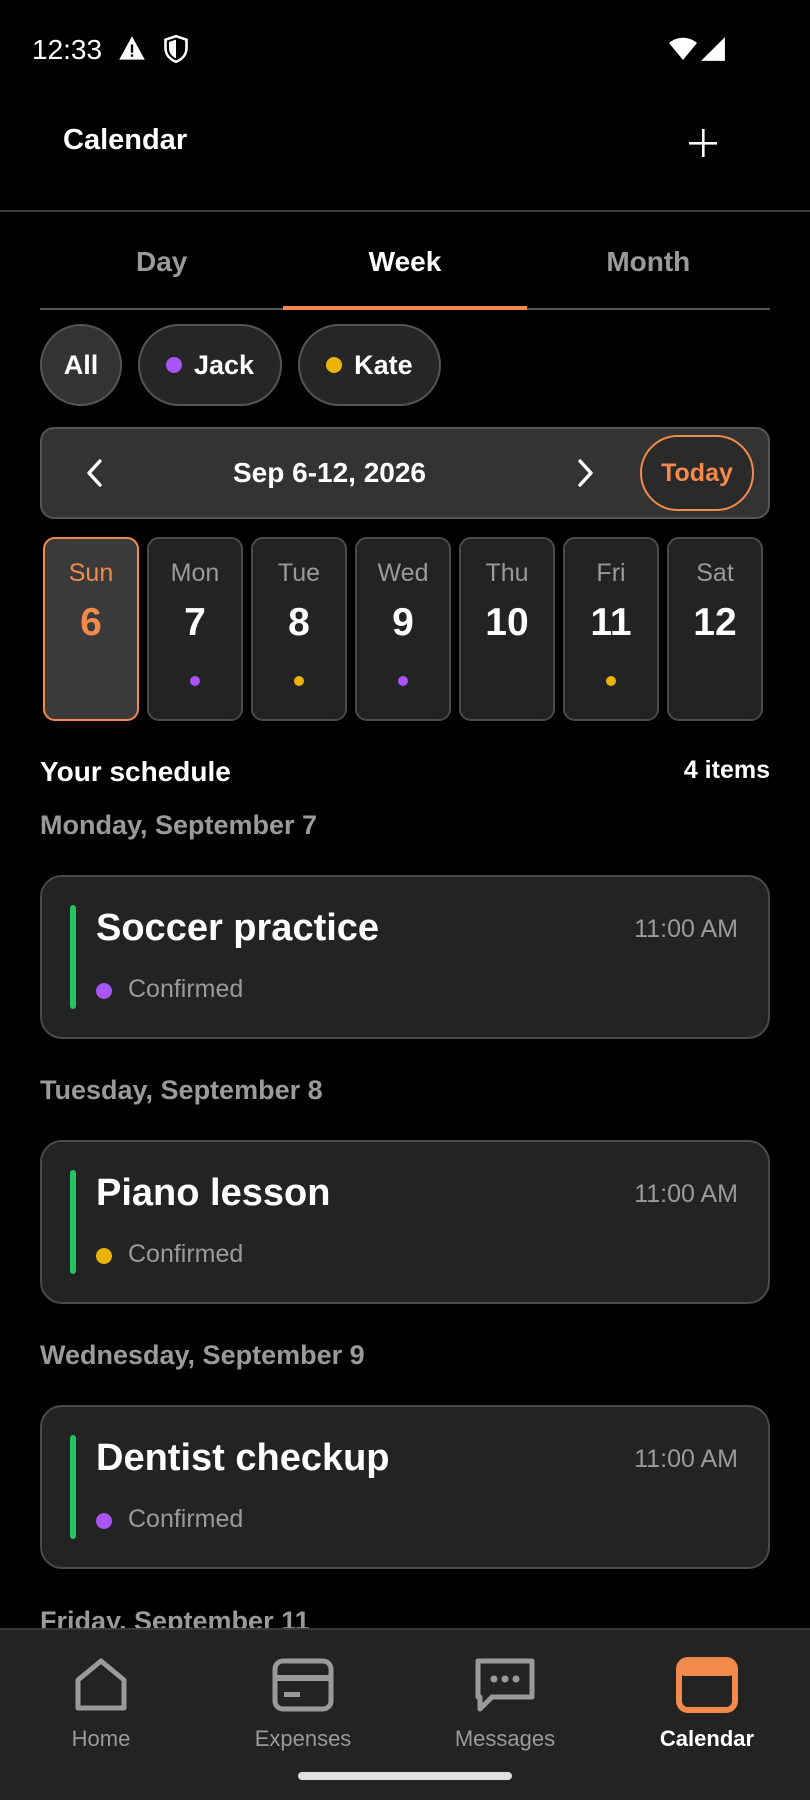 The image size is (810, 1800). Describe the element at coordinates (405, 1776) in the screenshot. I see `gesture-home-bar` at that location.